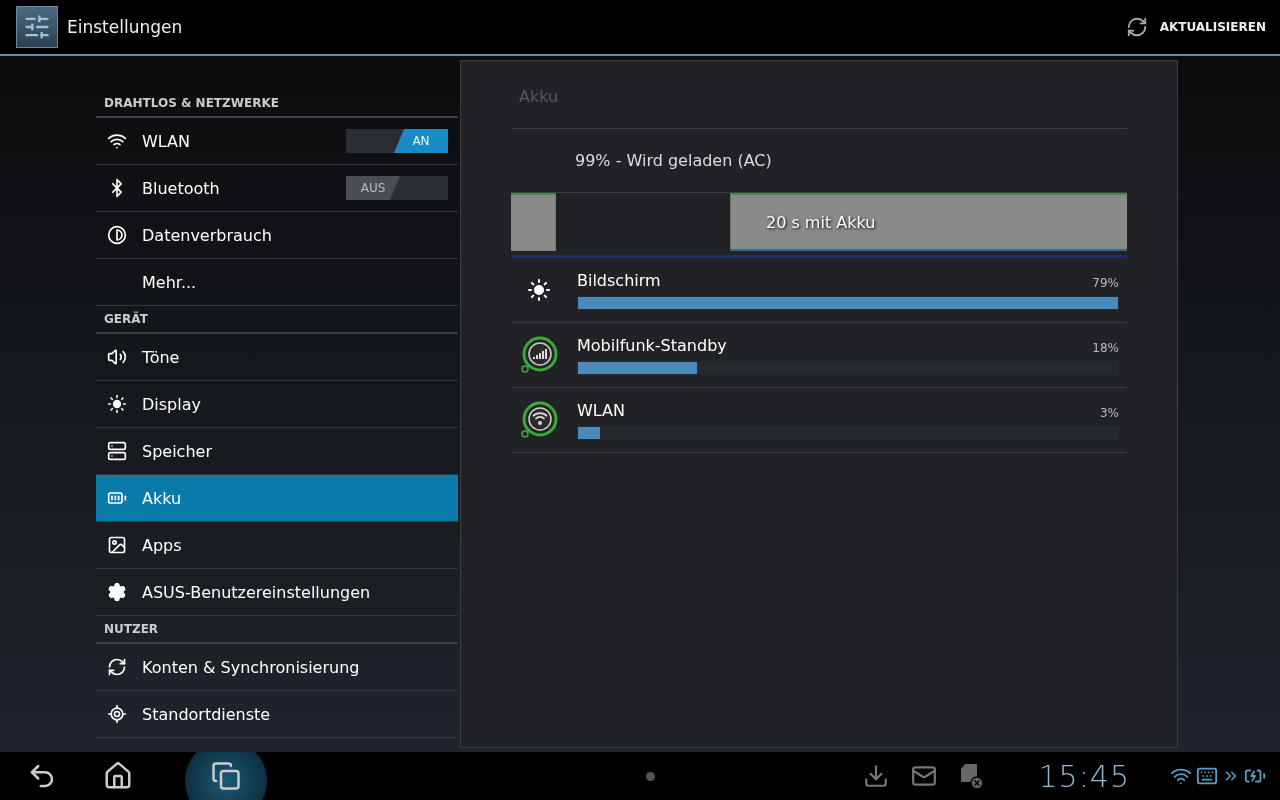 The image size is (1280, 800). Describe the element at coordinates (277, 404) in the screenshot. I see `sidebar-item: Display` at that location.